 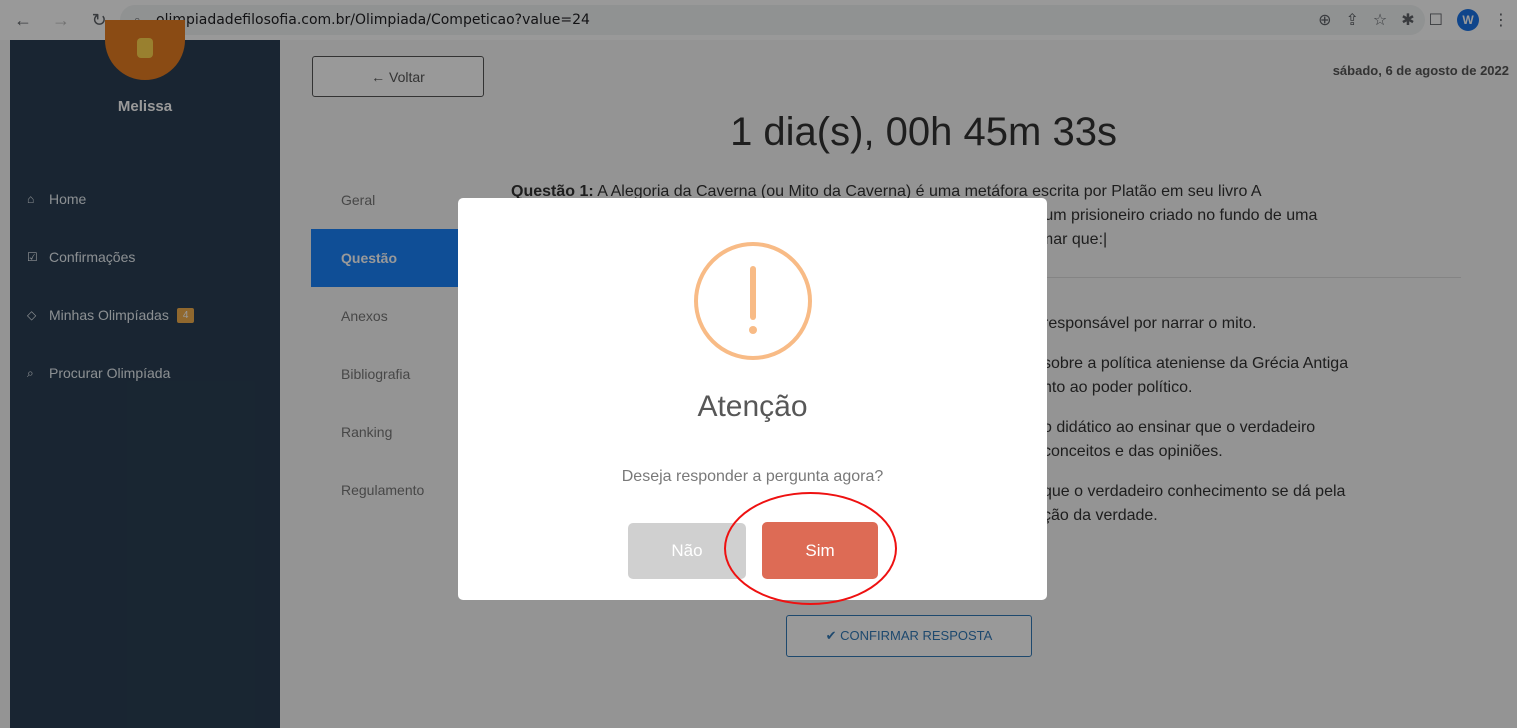 I want to click on warning-icon-dot, so click(x=753, y=330).